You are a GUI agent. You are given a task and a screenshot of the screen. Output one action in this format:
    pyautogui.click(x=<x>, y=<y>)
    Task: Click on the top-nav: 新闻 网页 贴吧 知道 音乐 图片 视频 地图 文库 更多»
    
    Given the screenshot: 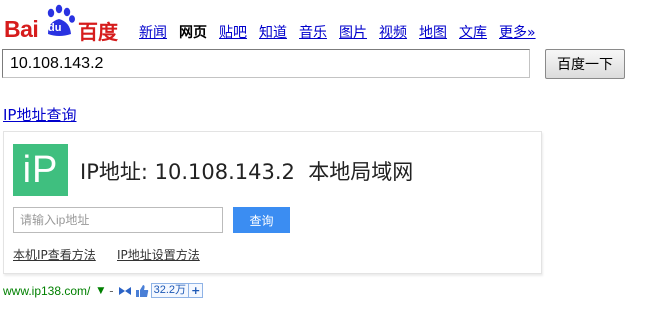 What is the action you would take?
    pyautogui.click(x=343, y=32)
    